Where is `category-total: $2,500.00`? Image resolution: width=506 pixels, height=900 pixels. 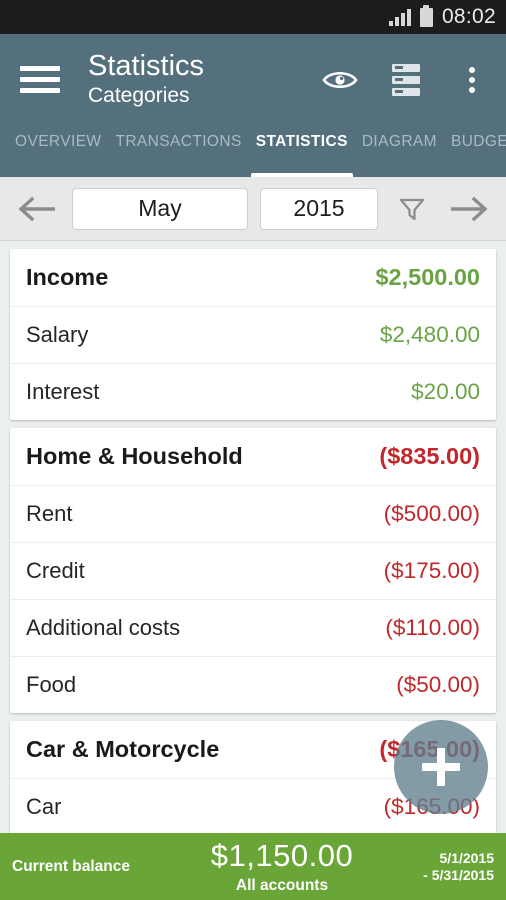
category-total: $2,500.00 is located at coordinates (427, 277).